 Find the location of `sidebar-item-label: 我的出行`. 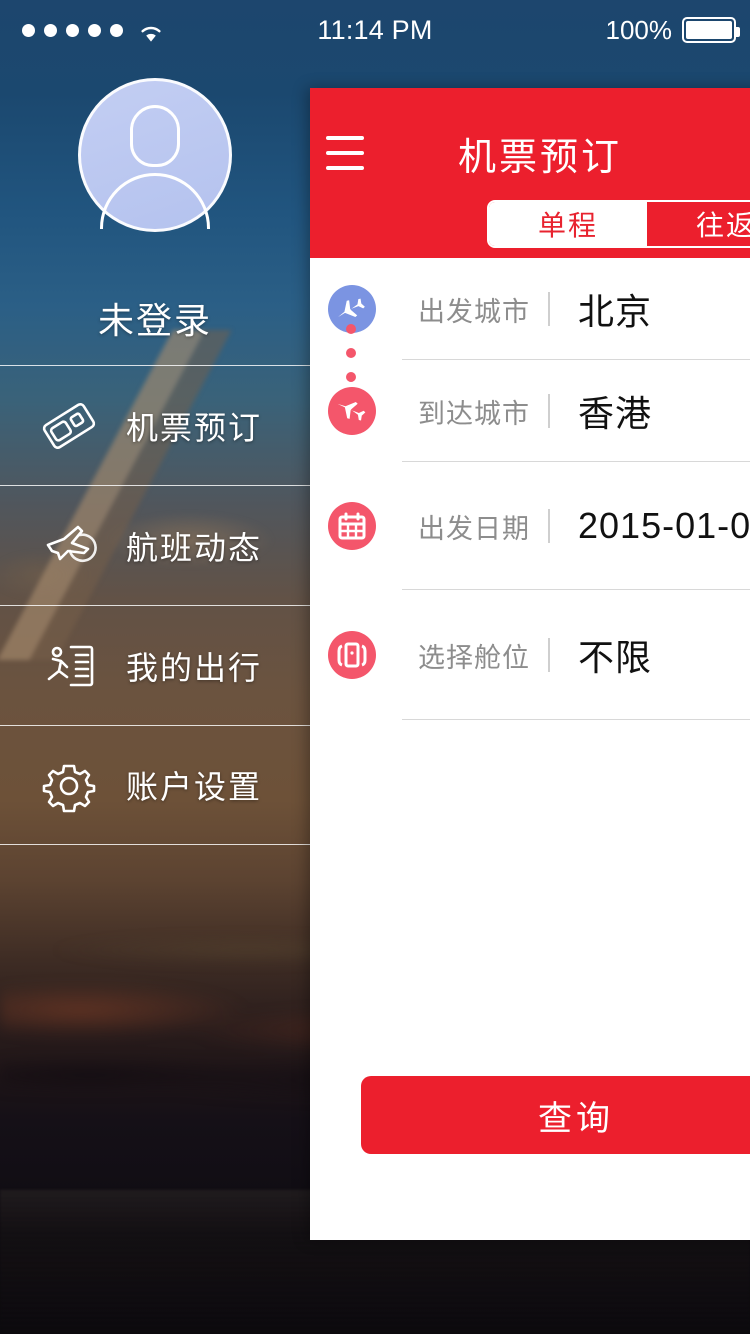

sidebar-item-label: 我的出行 is located at coordinates (194, 667).